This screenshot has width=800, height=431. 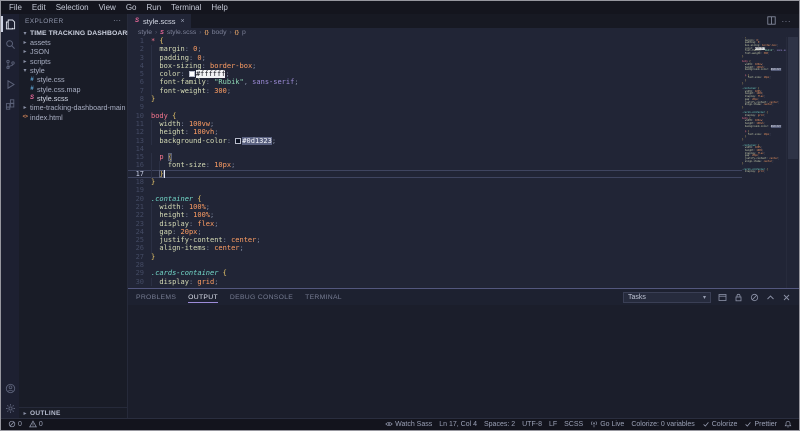 I want to click on menu-item-terminal: Terminal, so click(x=186, y=7).